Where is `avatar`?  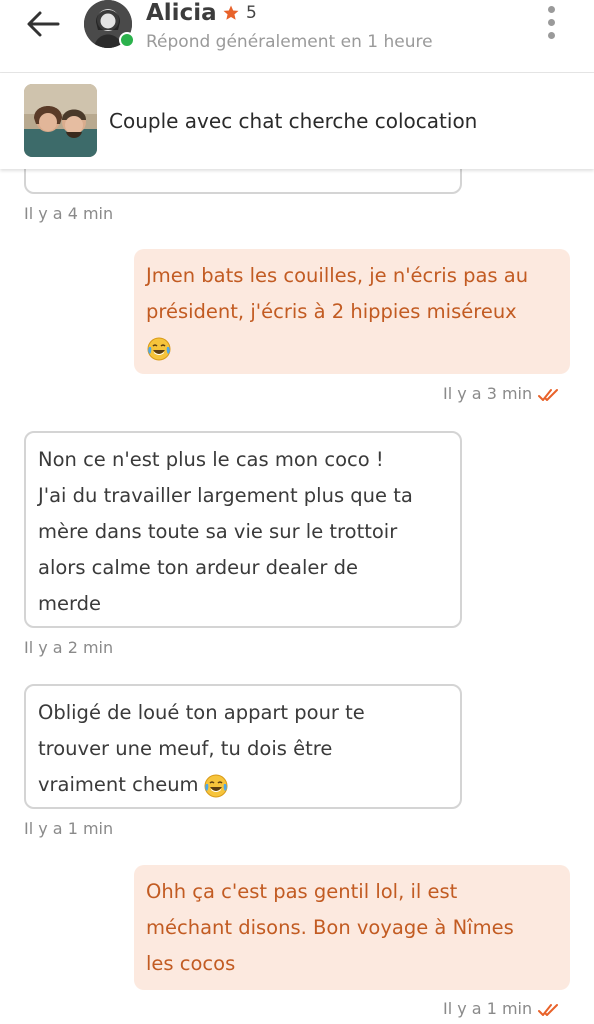
avatar is located at coordinates (109, 24).